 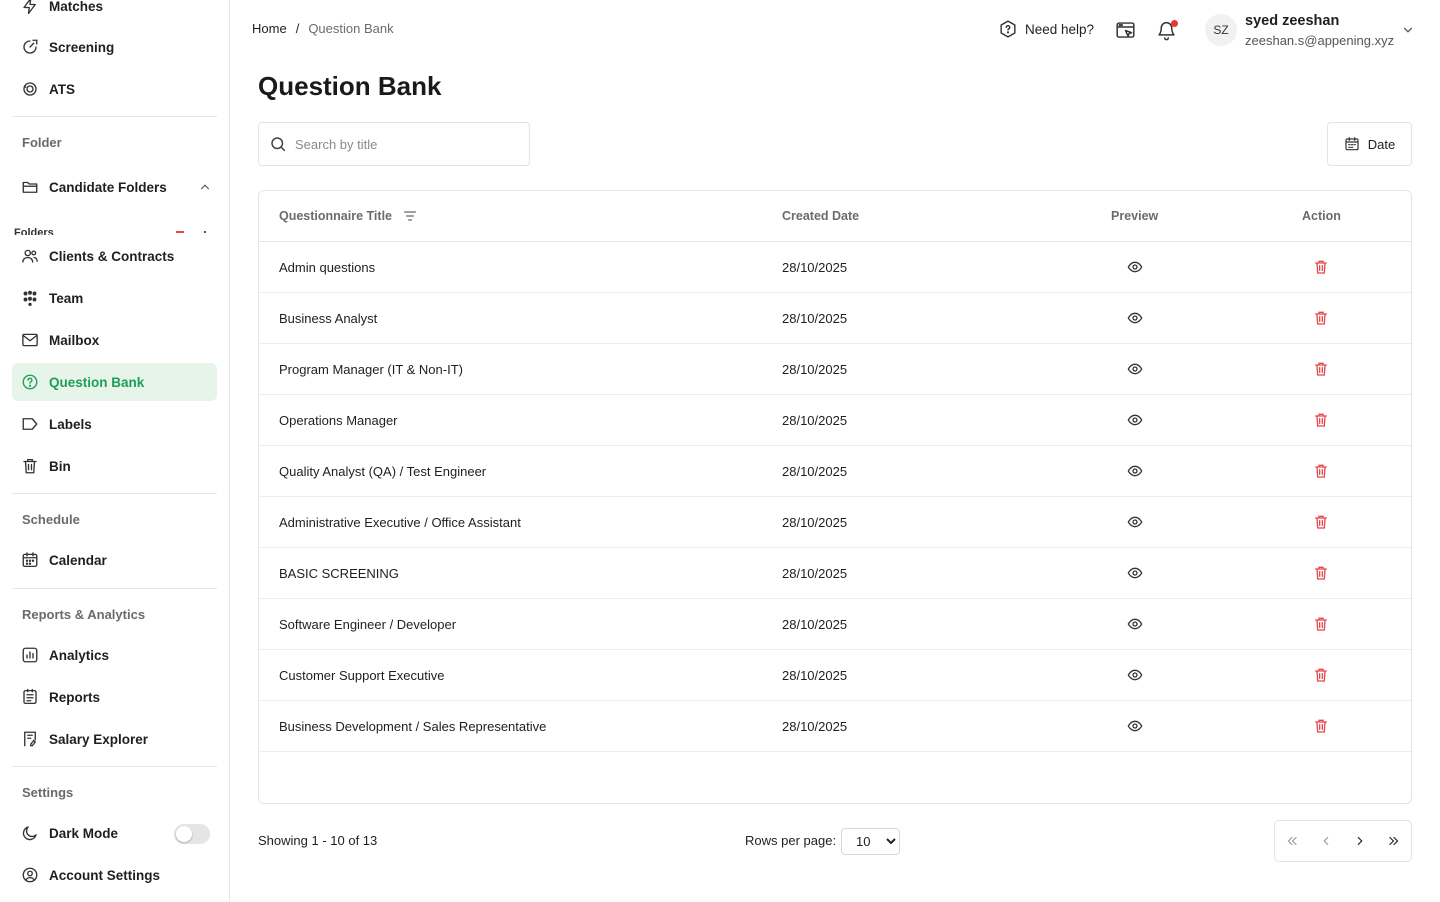 I want to click on report-icon, so click(x=30, y=697).